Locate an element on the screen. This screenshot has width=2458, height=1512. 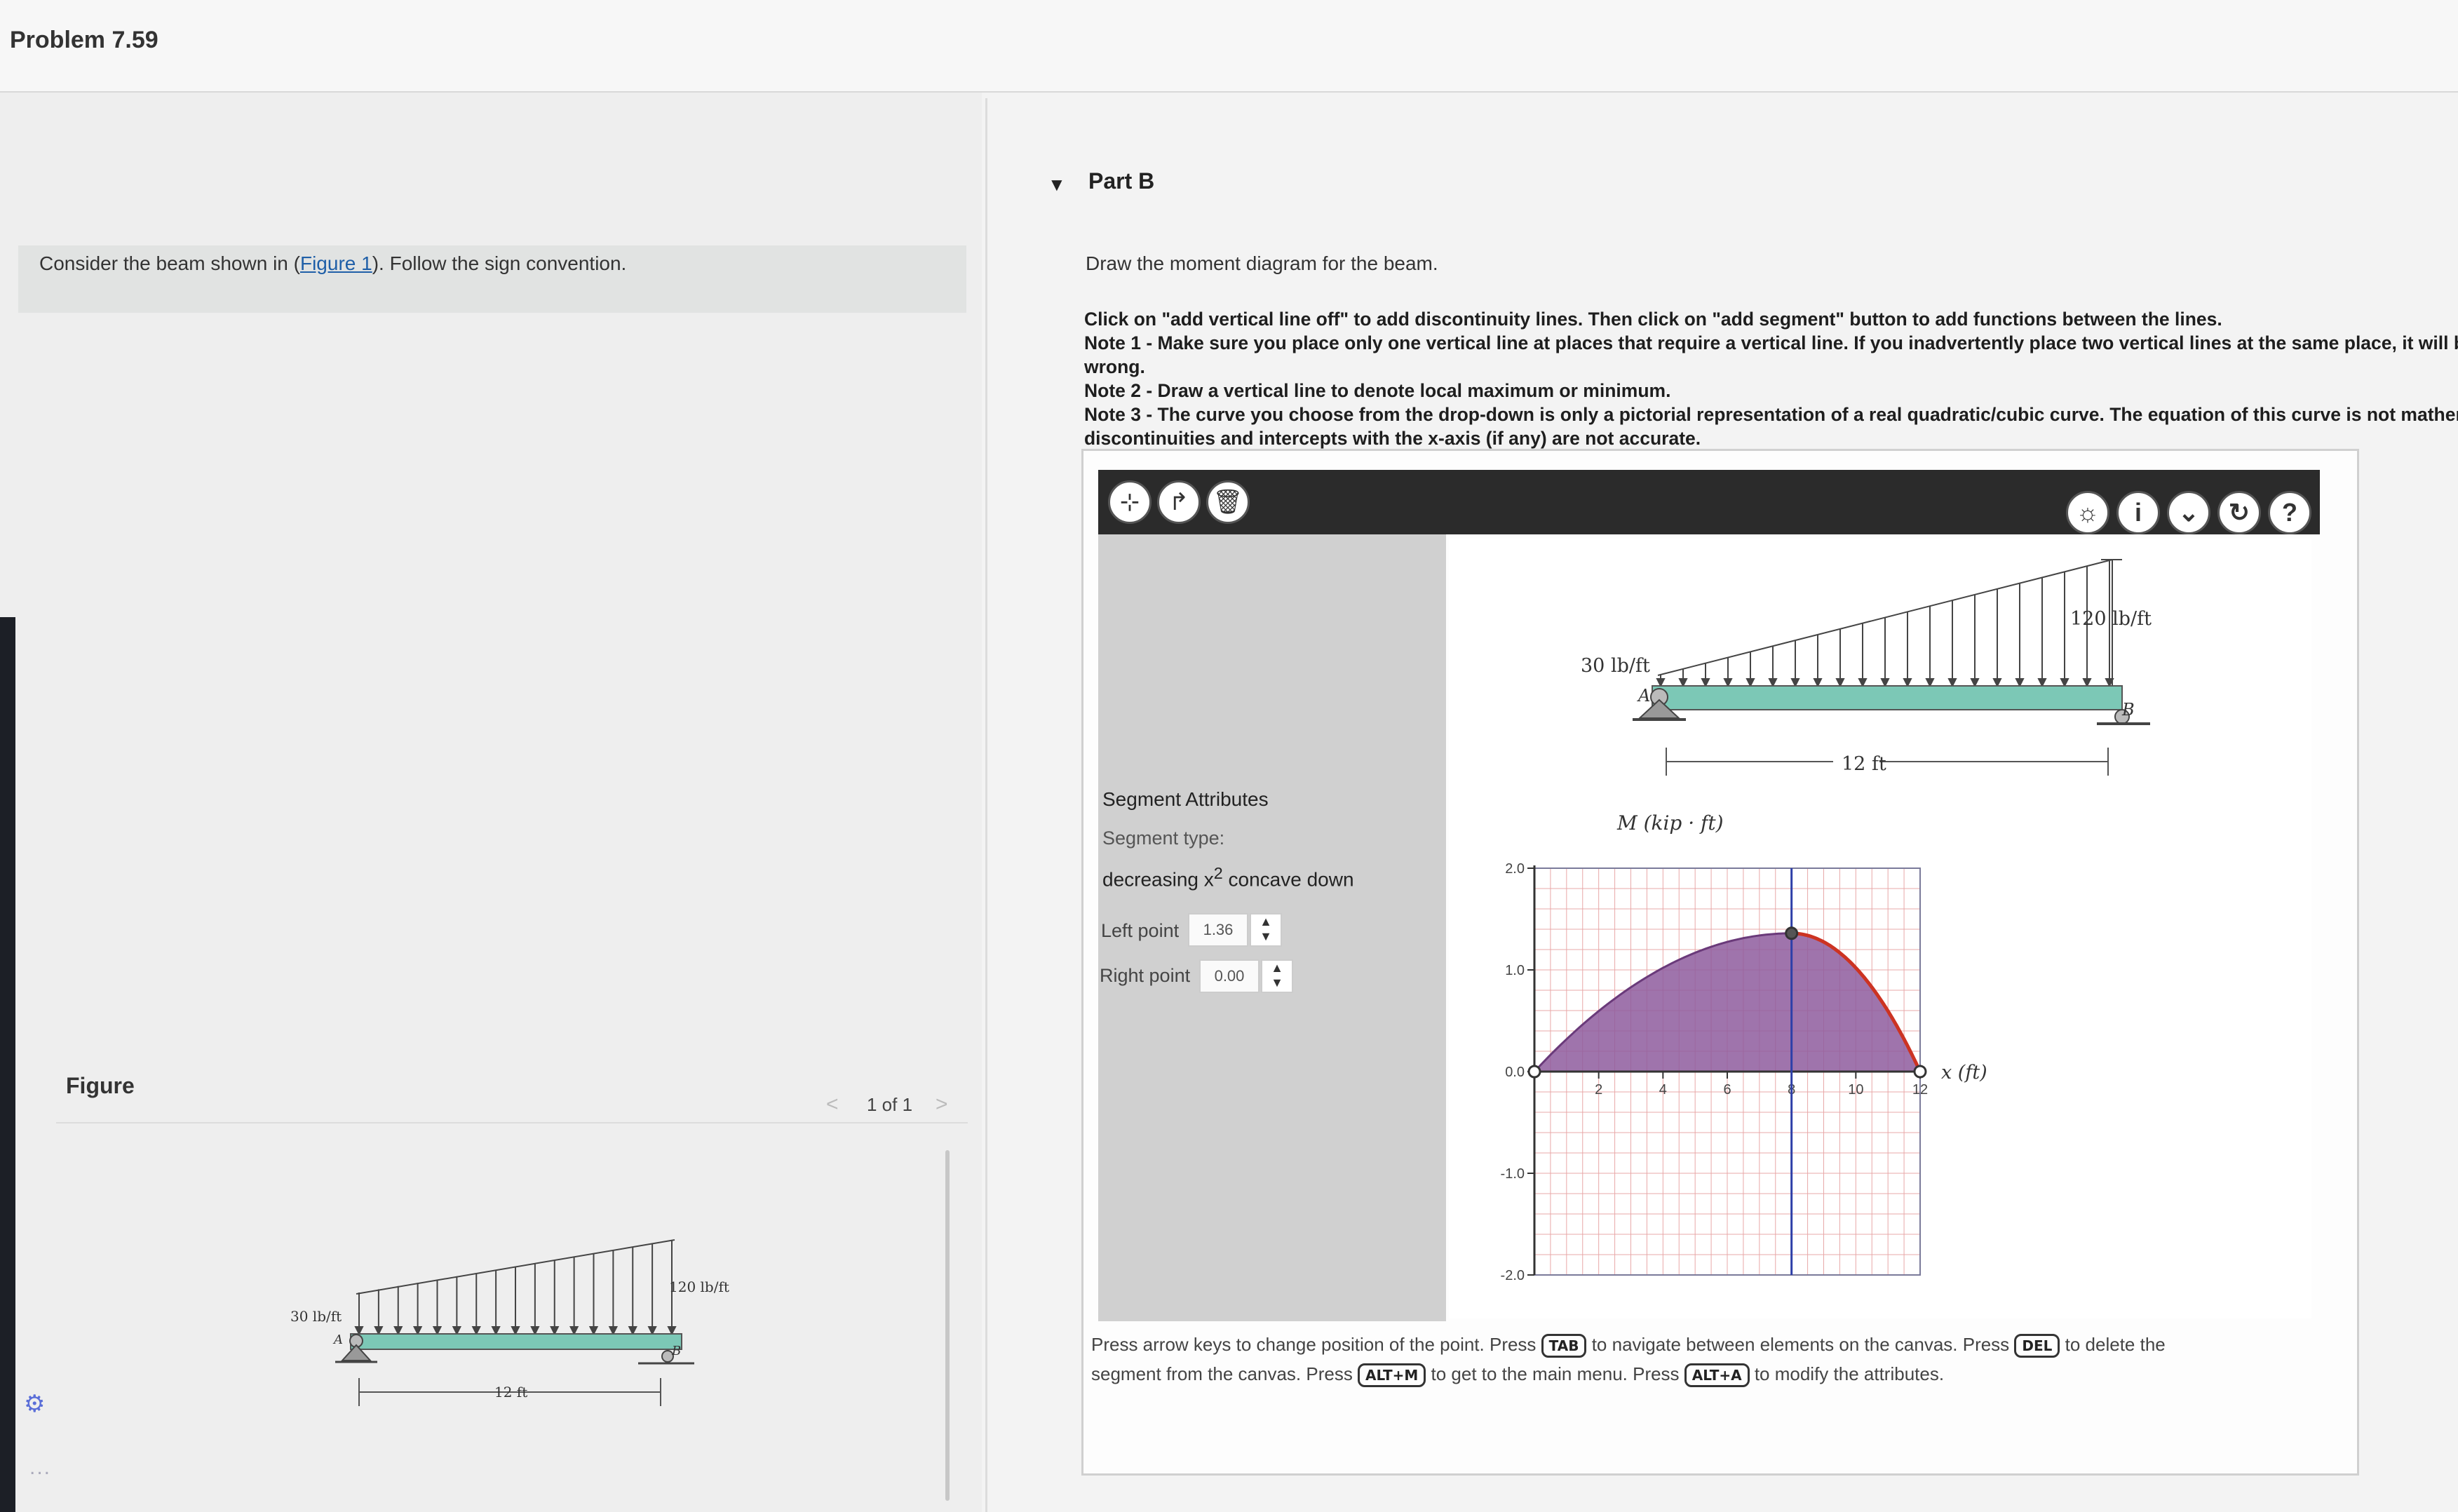
chevron-down-icon: ⌄ is located at coordinates (2188, 512).